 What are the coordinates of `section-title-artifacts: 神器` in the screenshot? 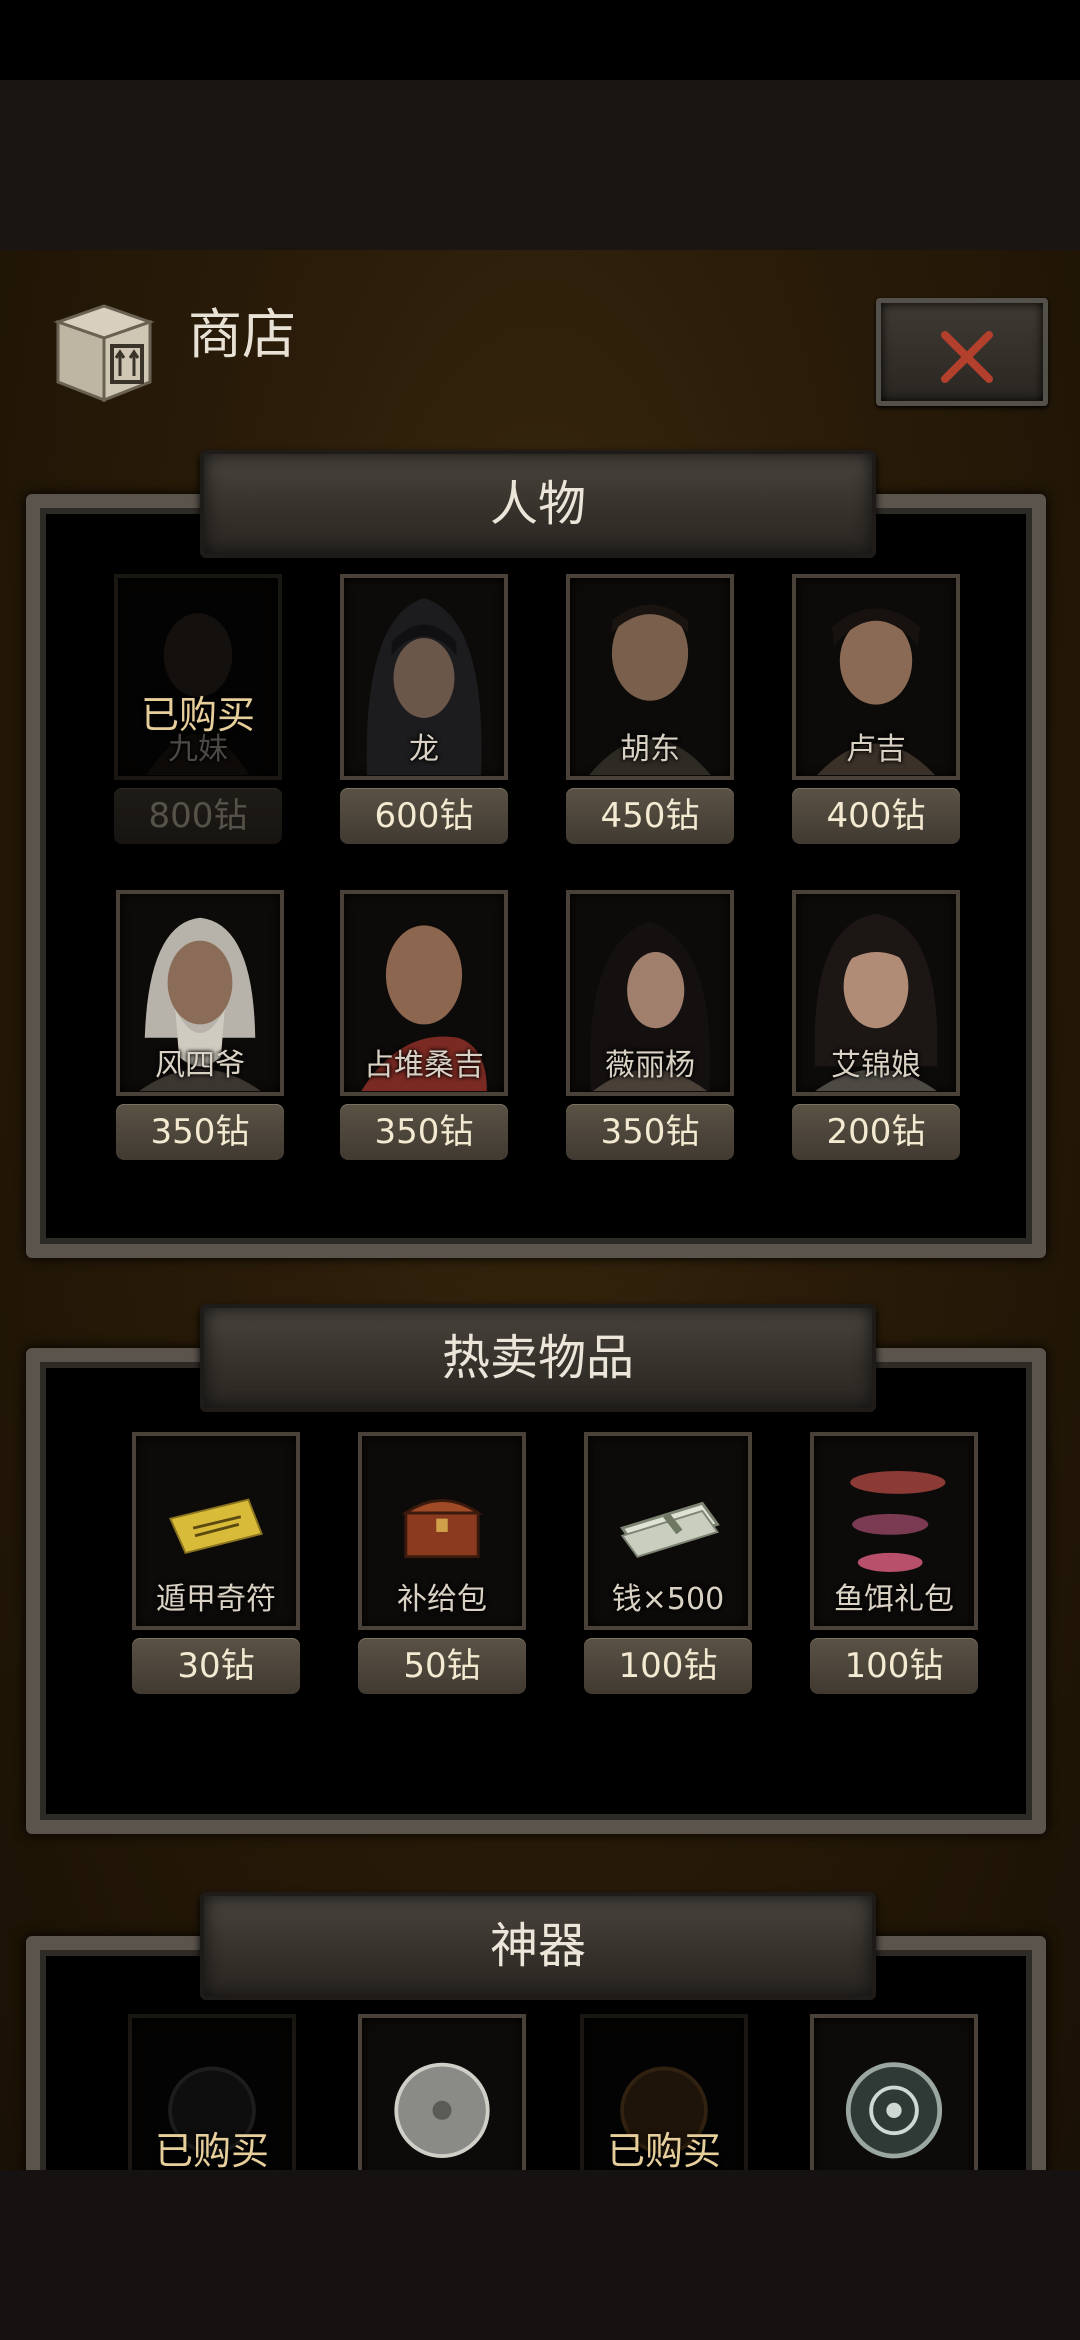 It's located at (538, 1946).